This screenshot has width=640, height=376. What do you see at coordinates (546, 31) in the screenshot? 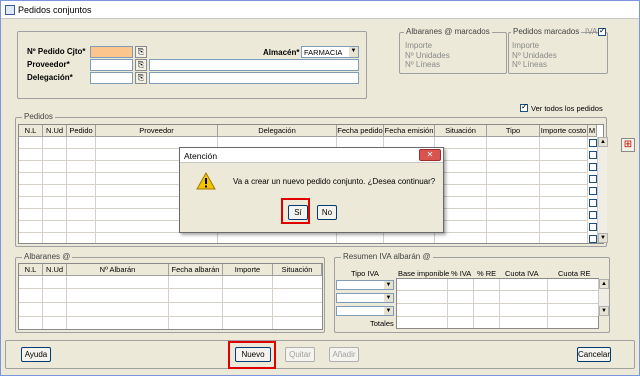
I see `pedidos-marcados-title: Pedidos marcados` at bounding box center [546, 31].